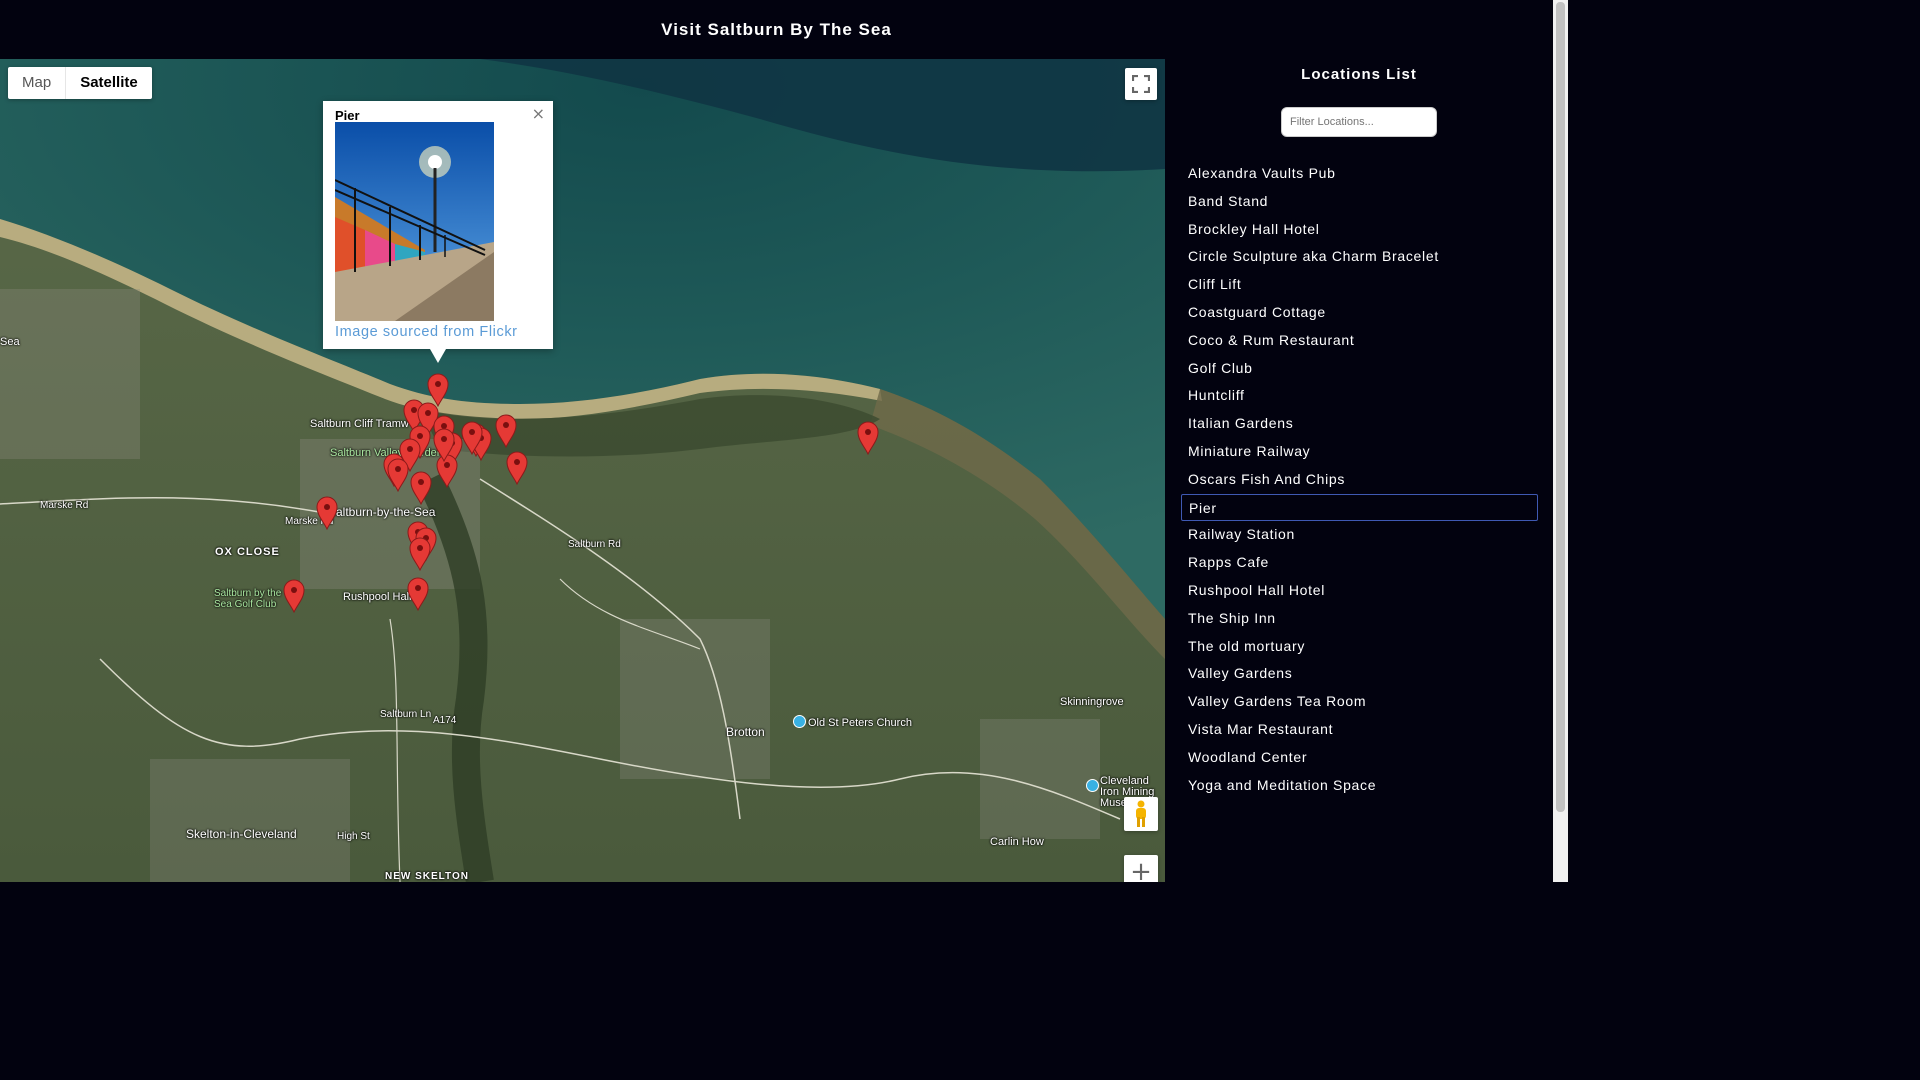  I want to click on page-scrollbar, so click(1560, 441).